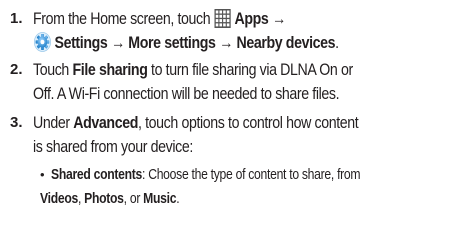 This screenshot has height=242, width=469. I want to click on bullet-line-2: Videos, Photos, or Music., so click(110, 199).